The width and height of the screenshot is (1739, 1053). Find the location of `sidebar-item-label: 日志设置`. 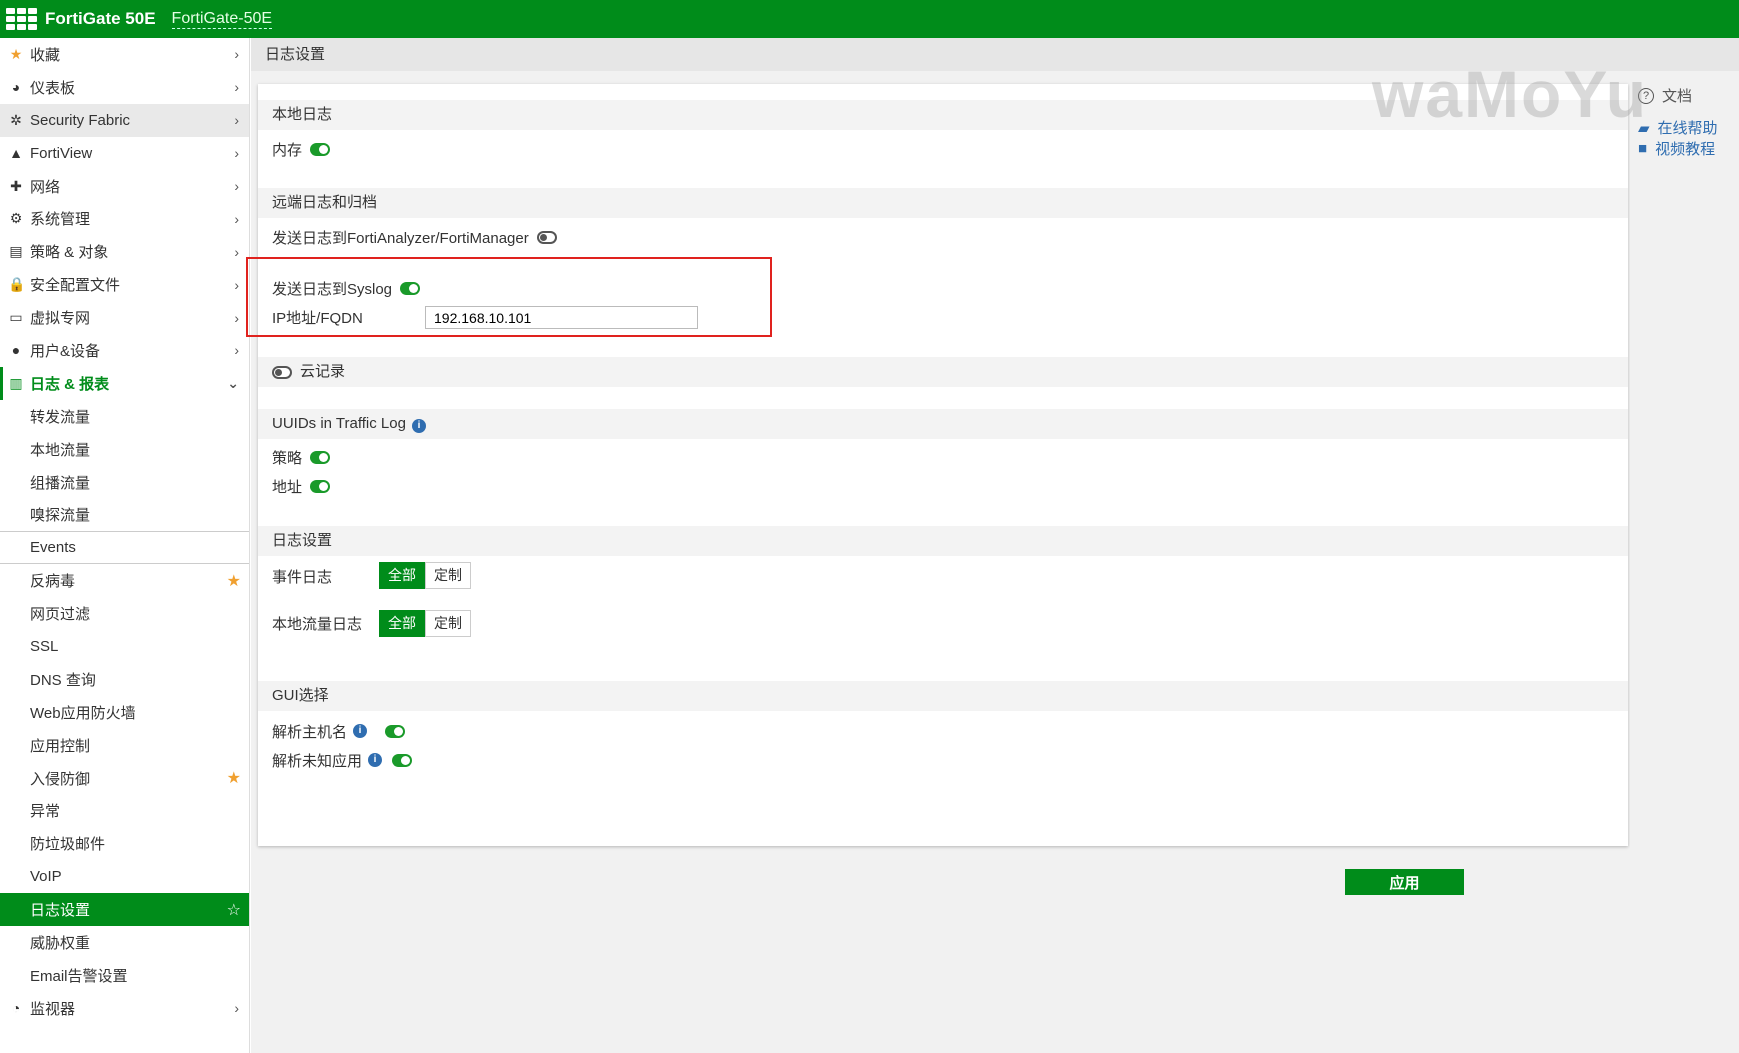

sidebar-item-label: 日志设置 is located at coordinates (60, 911).